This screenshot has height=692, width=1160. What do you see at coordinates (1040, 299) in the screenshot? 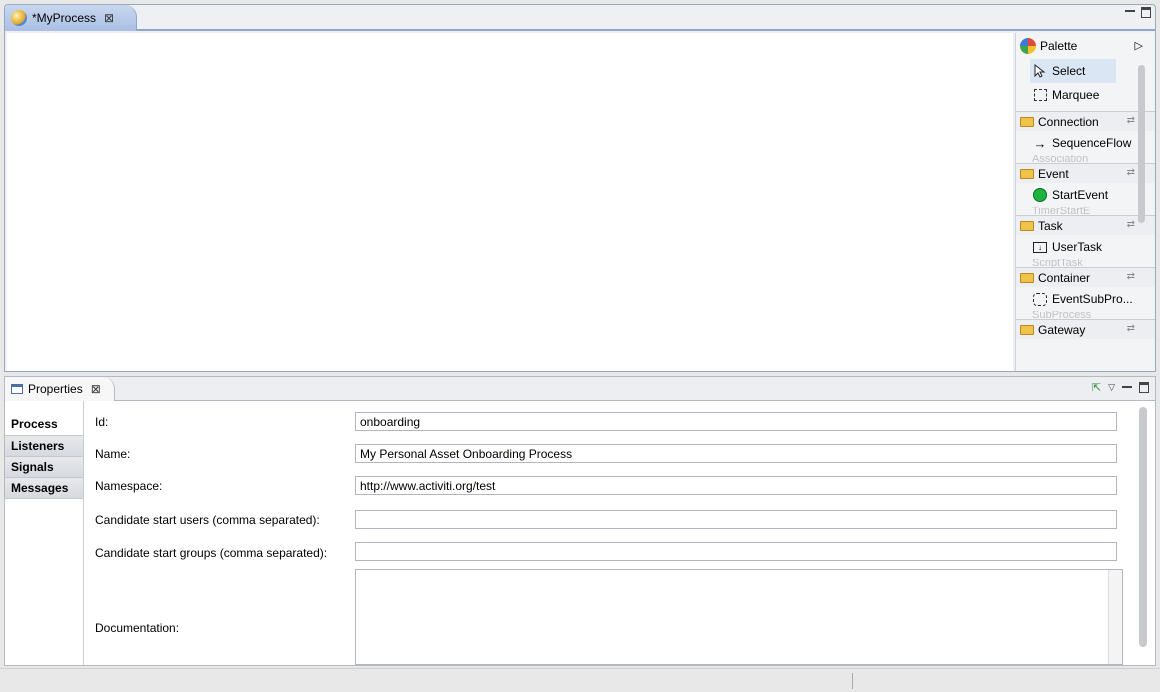
I see `event-subprocess-icon` at bounding box center [1040, 299].